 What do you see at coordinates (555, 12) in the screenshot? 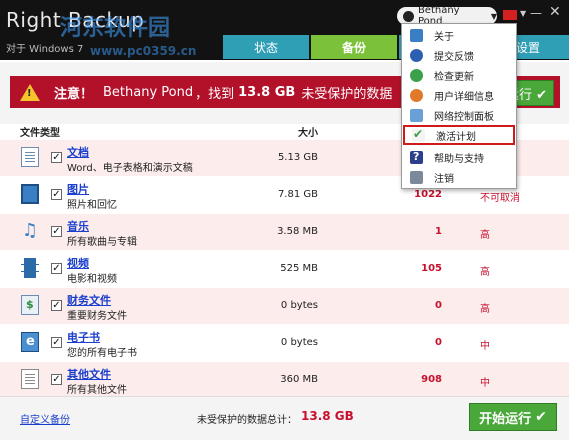
I see `close-icon: ✕` at bounding box center [555, 12].